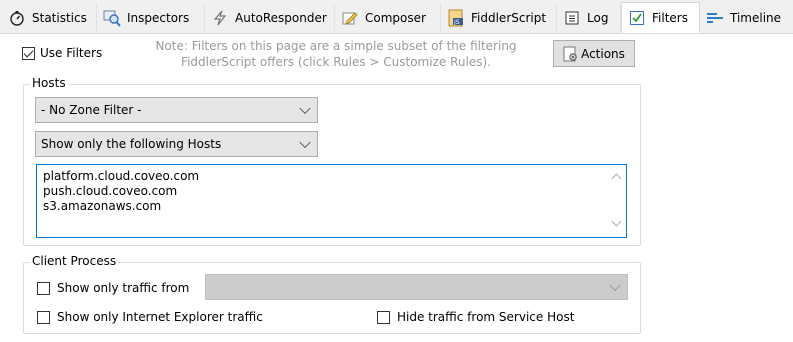 Image resolution: width=793 pixels, height=342 pixels. I want to click on tab-label: Timeline, so click(756, 17).